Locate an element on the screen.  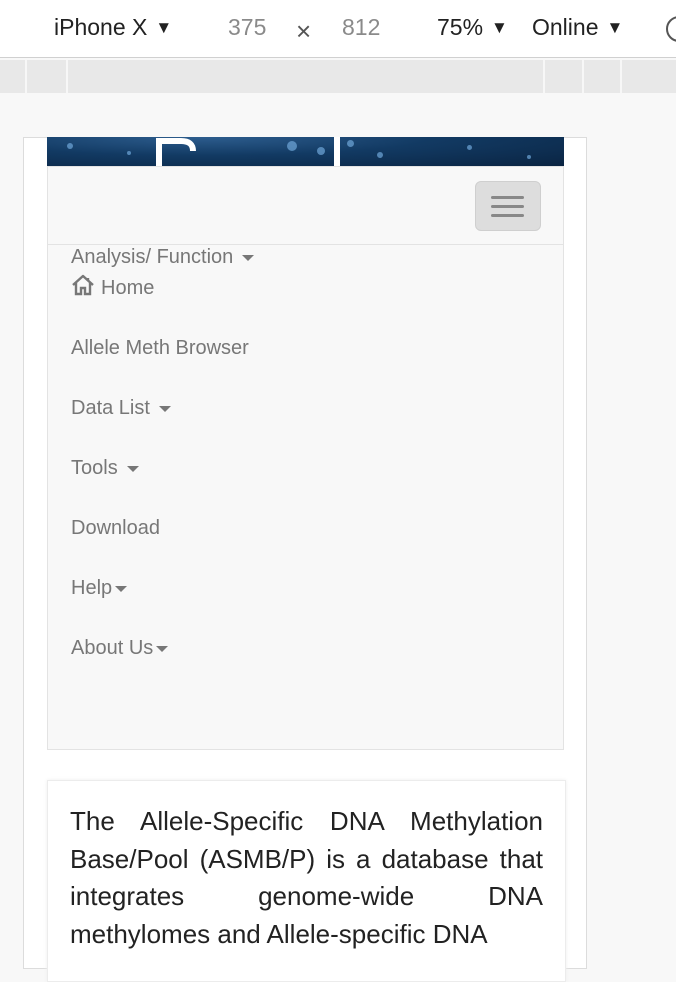
viewport-width-input: 375 is located at coordinates (247, 27).